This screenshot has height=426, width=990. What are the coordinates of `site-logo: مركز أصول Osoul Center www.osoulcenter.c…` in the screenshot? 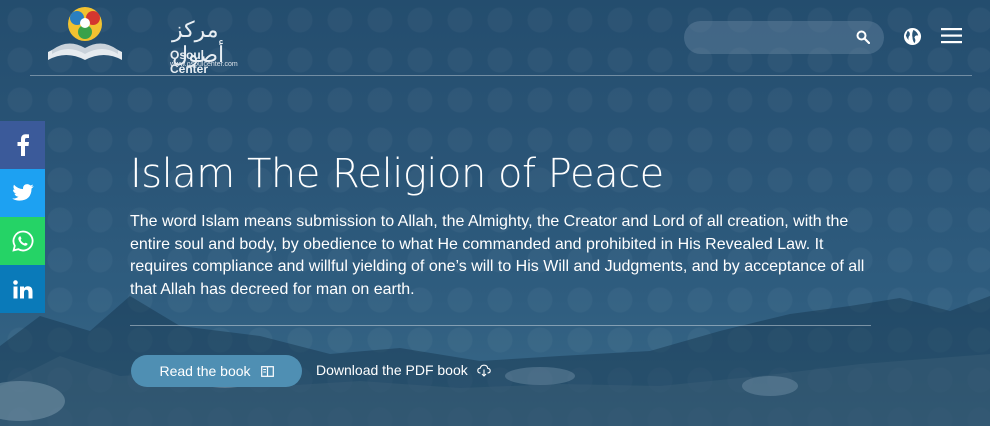 It's located at (141, 40).